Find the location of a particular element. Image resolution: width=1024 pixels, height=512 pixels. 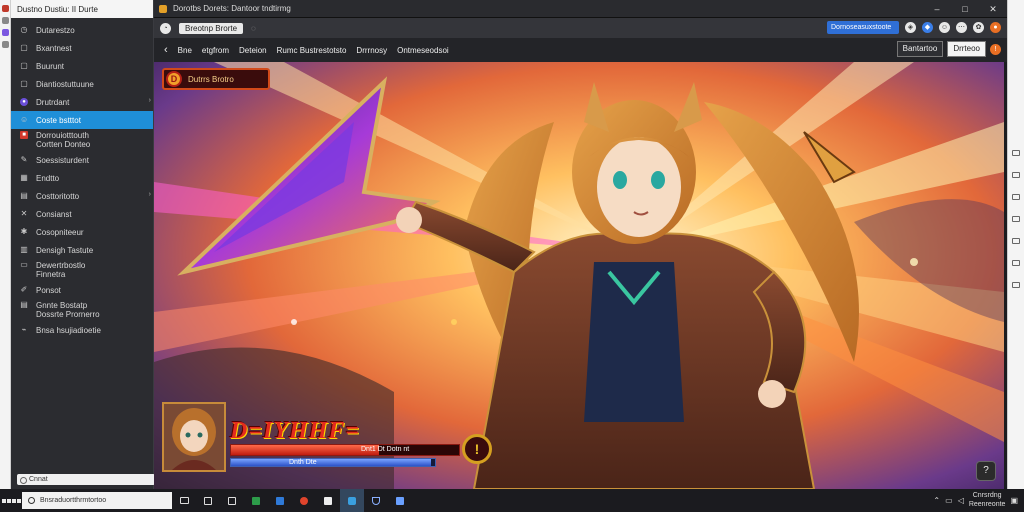

nav-item-origin: etgfrom is located at coordinates (215, 50).